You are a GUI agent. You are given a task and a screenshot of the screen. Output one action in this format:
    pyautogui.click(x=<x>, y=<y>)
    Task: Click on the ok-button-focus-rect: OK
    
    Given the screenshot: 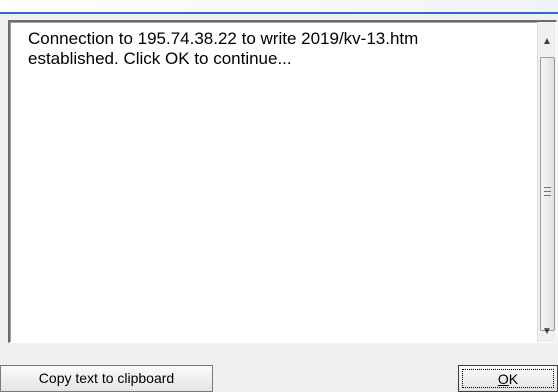 What is the action you would take?
    pyautogui.click(x=508, y=378)
    